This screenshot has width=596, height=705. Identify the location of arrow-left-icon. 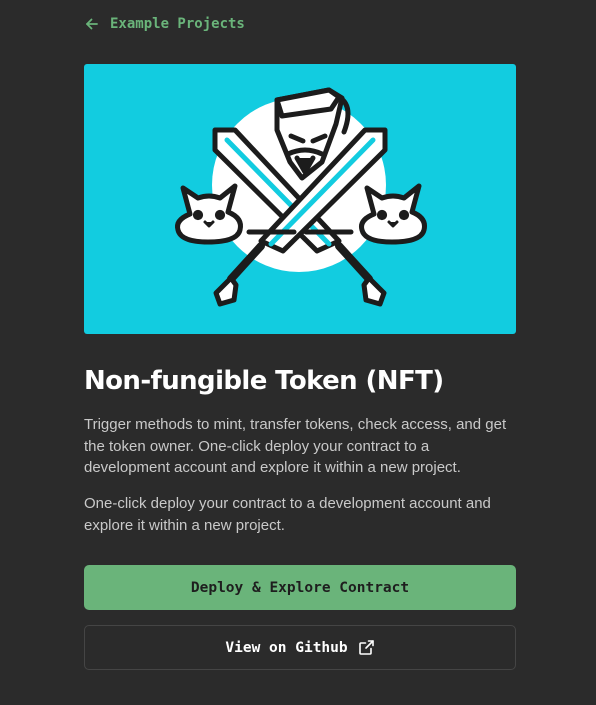
(92, 24).